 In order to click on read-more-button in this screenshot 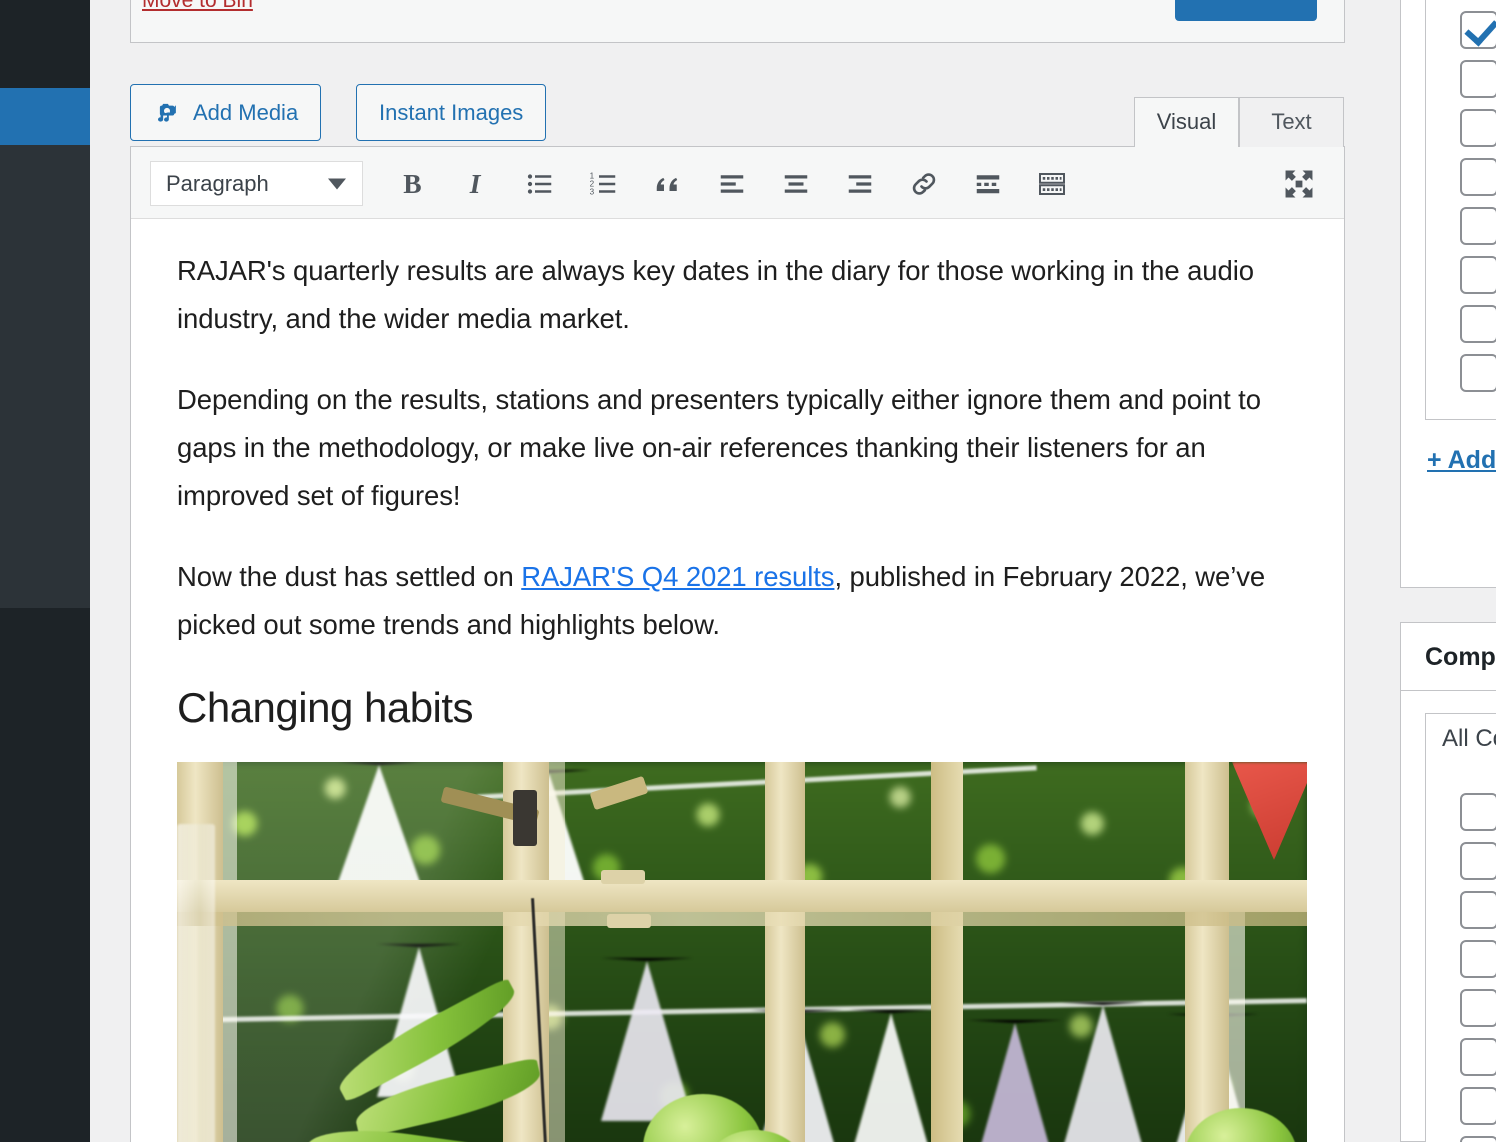, I will do `click(988, 184)`.